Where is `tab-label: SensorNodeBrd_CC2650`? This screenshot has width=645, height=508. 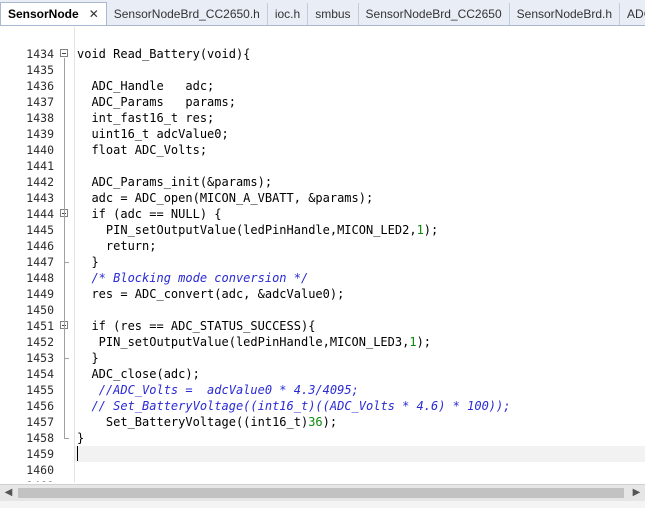
tab-label: SensorNodeBrd_CC2650 is located at coordinates (433, 14).